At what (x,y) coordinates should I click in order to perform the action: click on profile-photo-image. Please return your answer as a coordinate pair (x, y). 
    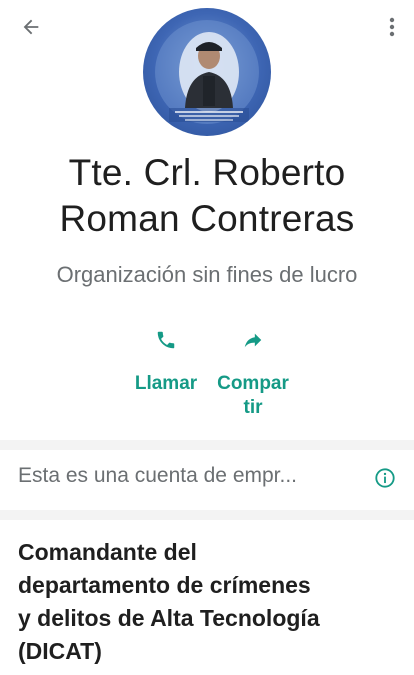
    Looking at the image, I should click on (207, 72).